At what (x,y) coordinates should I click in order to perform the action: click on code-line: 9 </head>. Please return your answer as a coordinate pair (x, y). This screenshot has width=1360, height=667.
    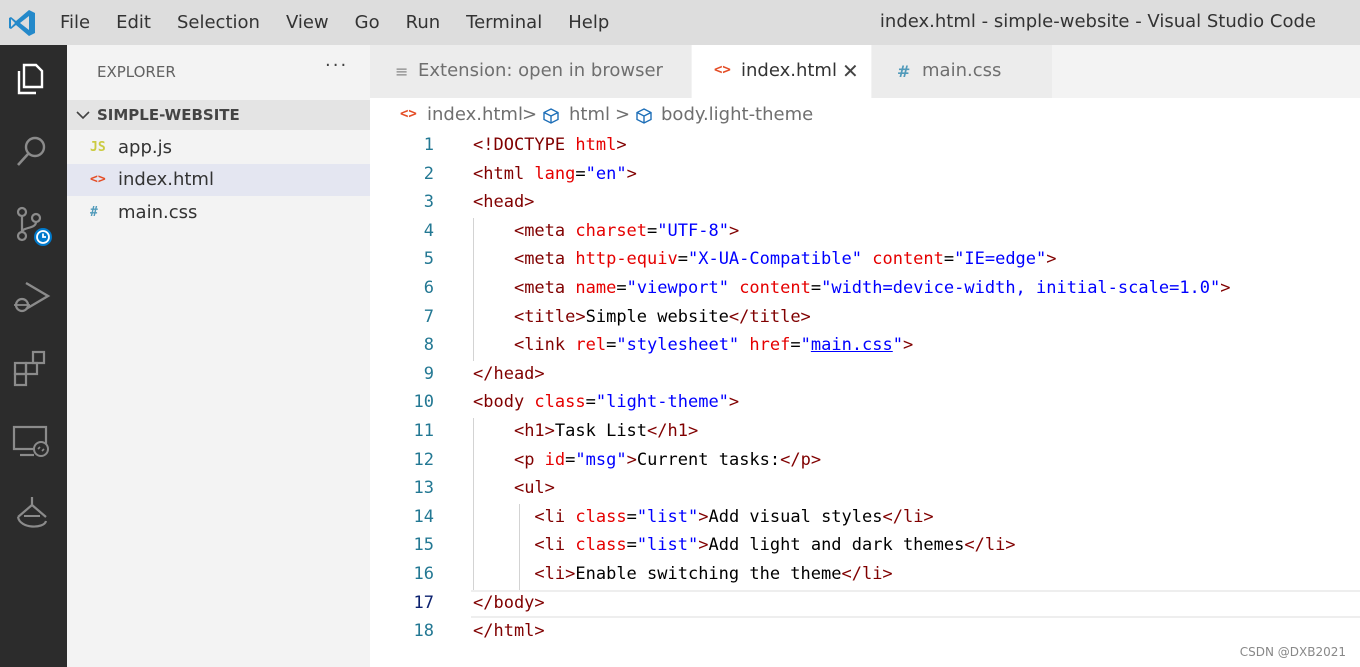
    Looking at the image, I should click on (865, 375).